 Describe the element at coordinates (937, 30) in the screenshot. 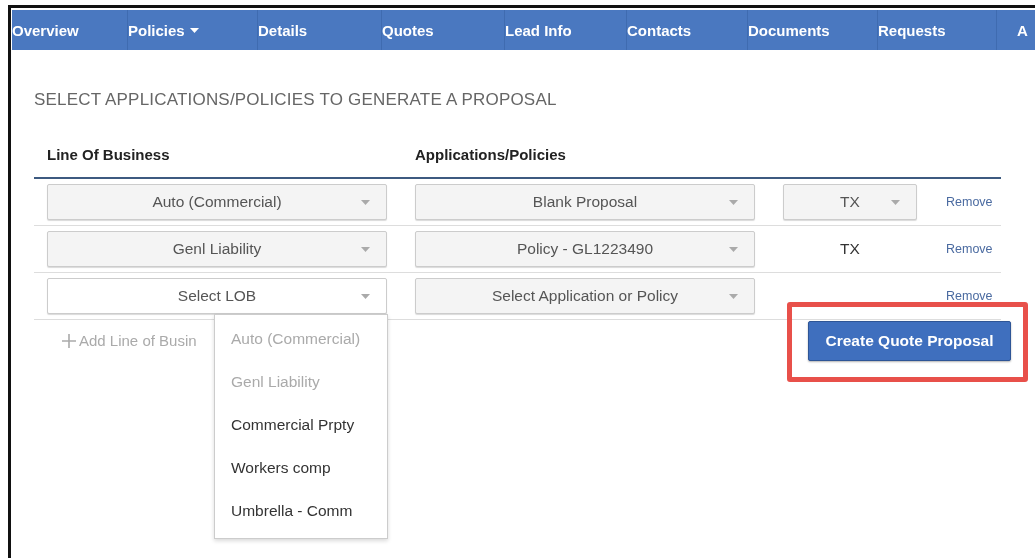

I see `nav-tab: Requests` at that location.